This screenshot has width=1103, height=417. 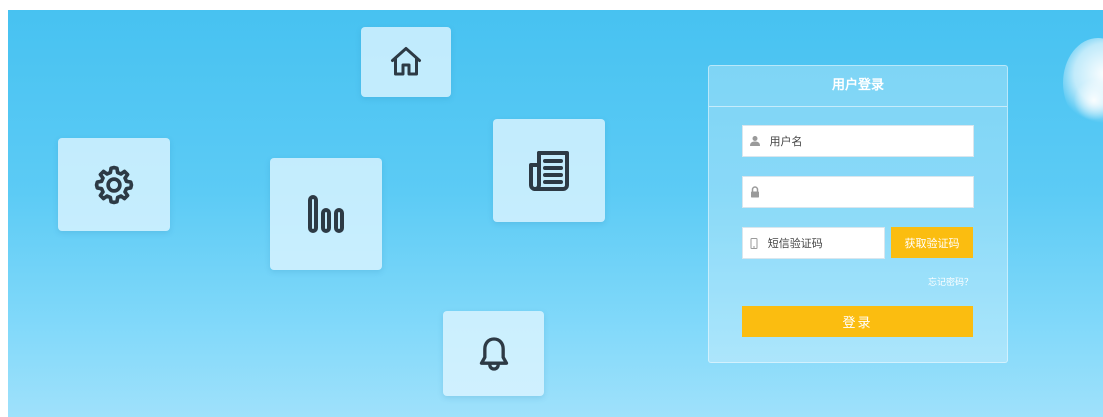 I want to click on home-icon, so click(x=406, y=61).